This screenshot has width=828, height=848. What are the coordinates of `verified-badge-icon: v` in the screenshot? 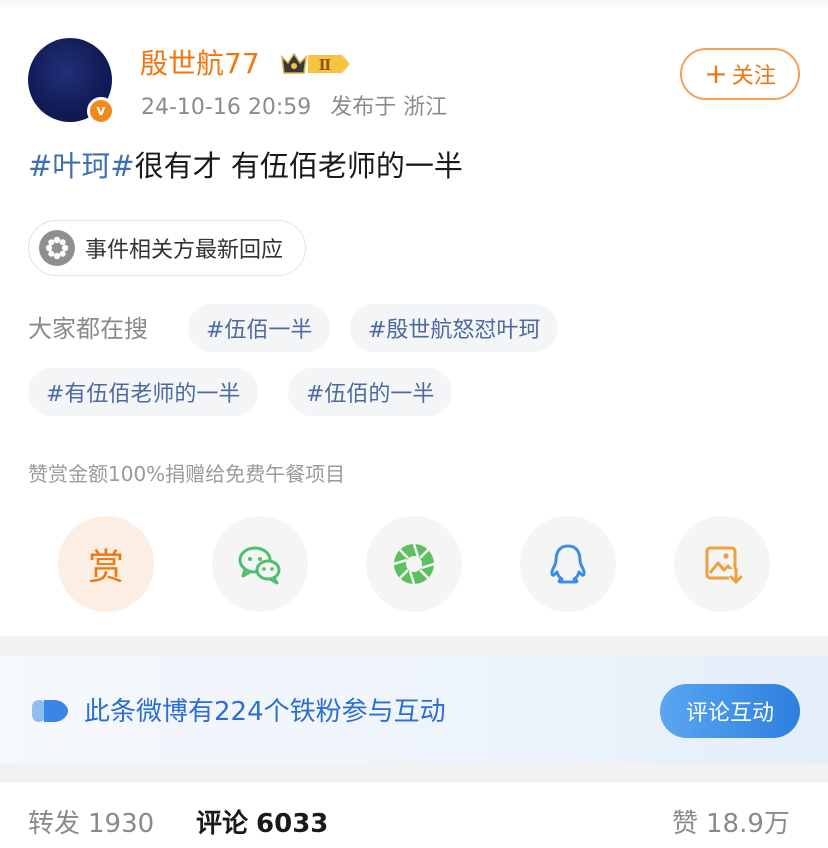 It's located at (101, 111).